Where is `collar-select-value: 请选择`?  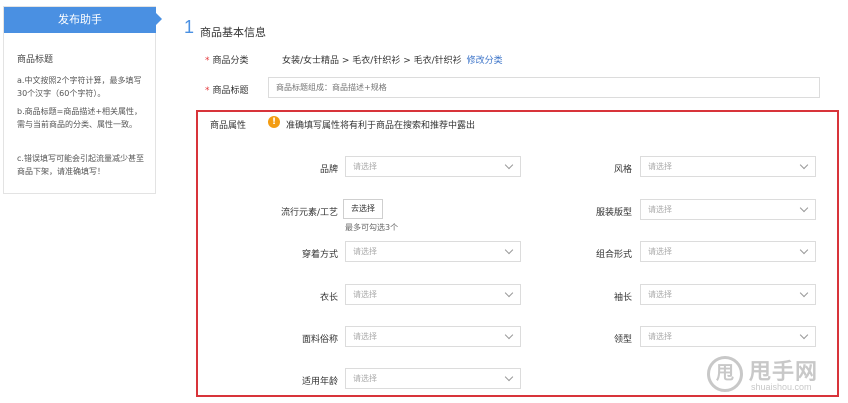 collar-select-value: 请选择 is located at coordinates (660, 336).